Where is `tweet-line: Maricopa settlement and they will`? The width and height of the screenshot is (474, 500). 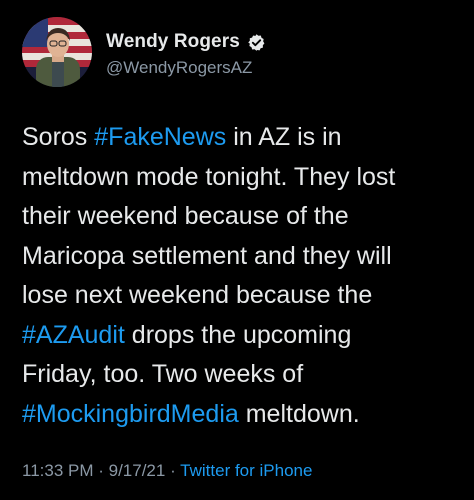
tweet-line: Maricopa settlement and they will is located at coordinates (242, 257).